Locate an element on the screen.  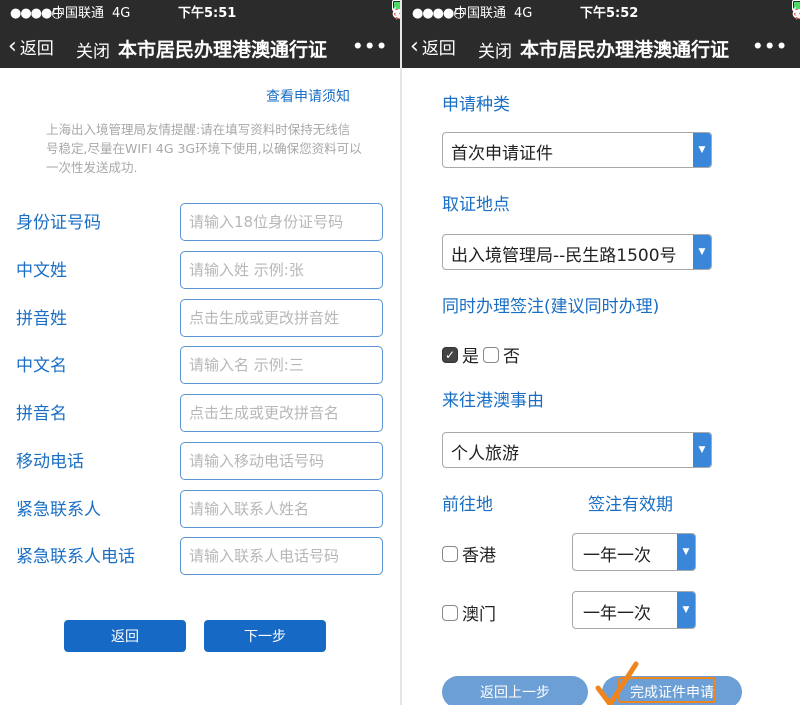
travel-reason-select: 个人旅游 ▼ is located at coordinates (577, 450).